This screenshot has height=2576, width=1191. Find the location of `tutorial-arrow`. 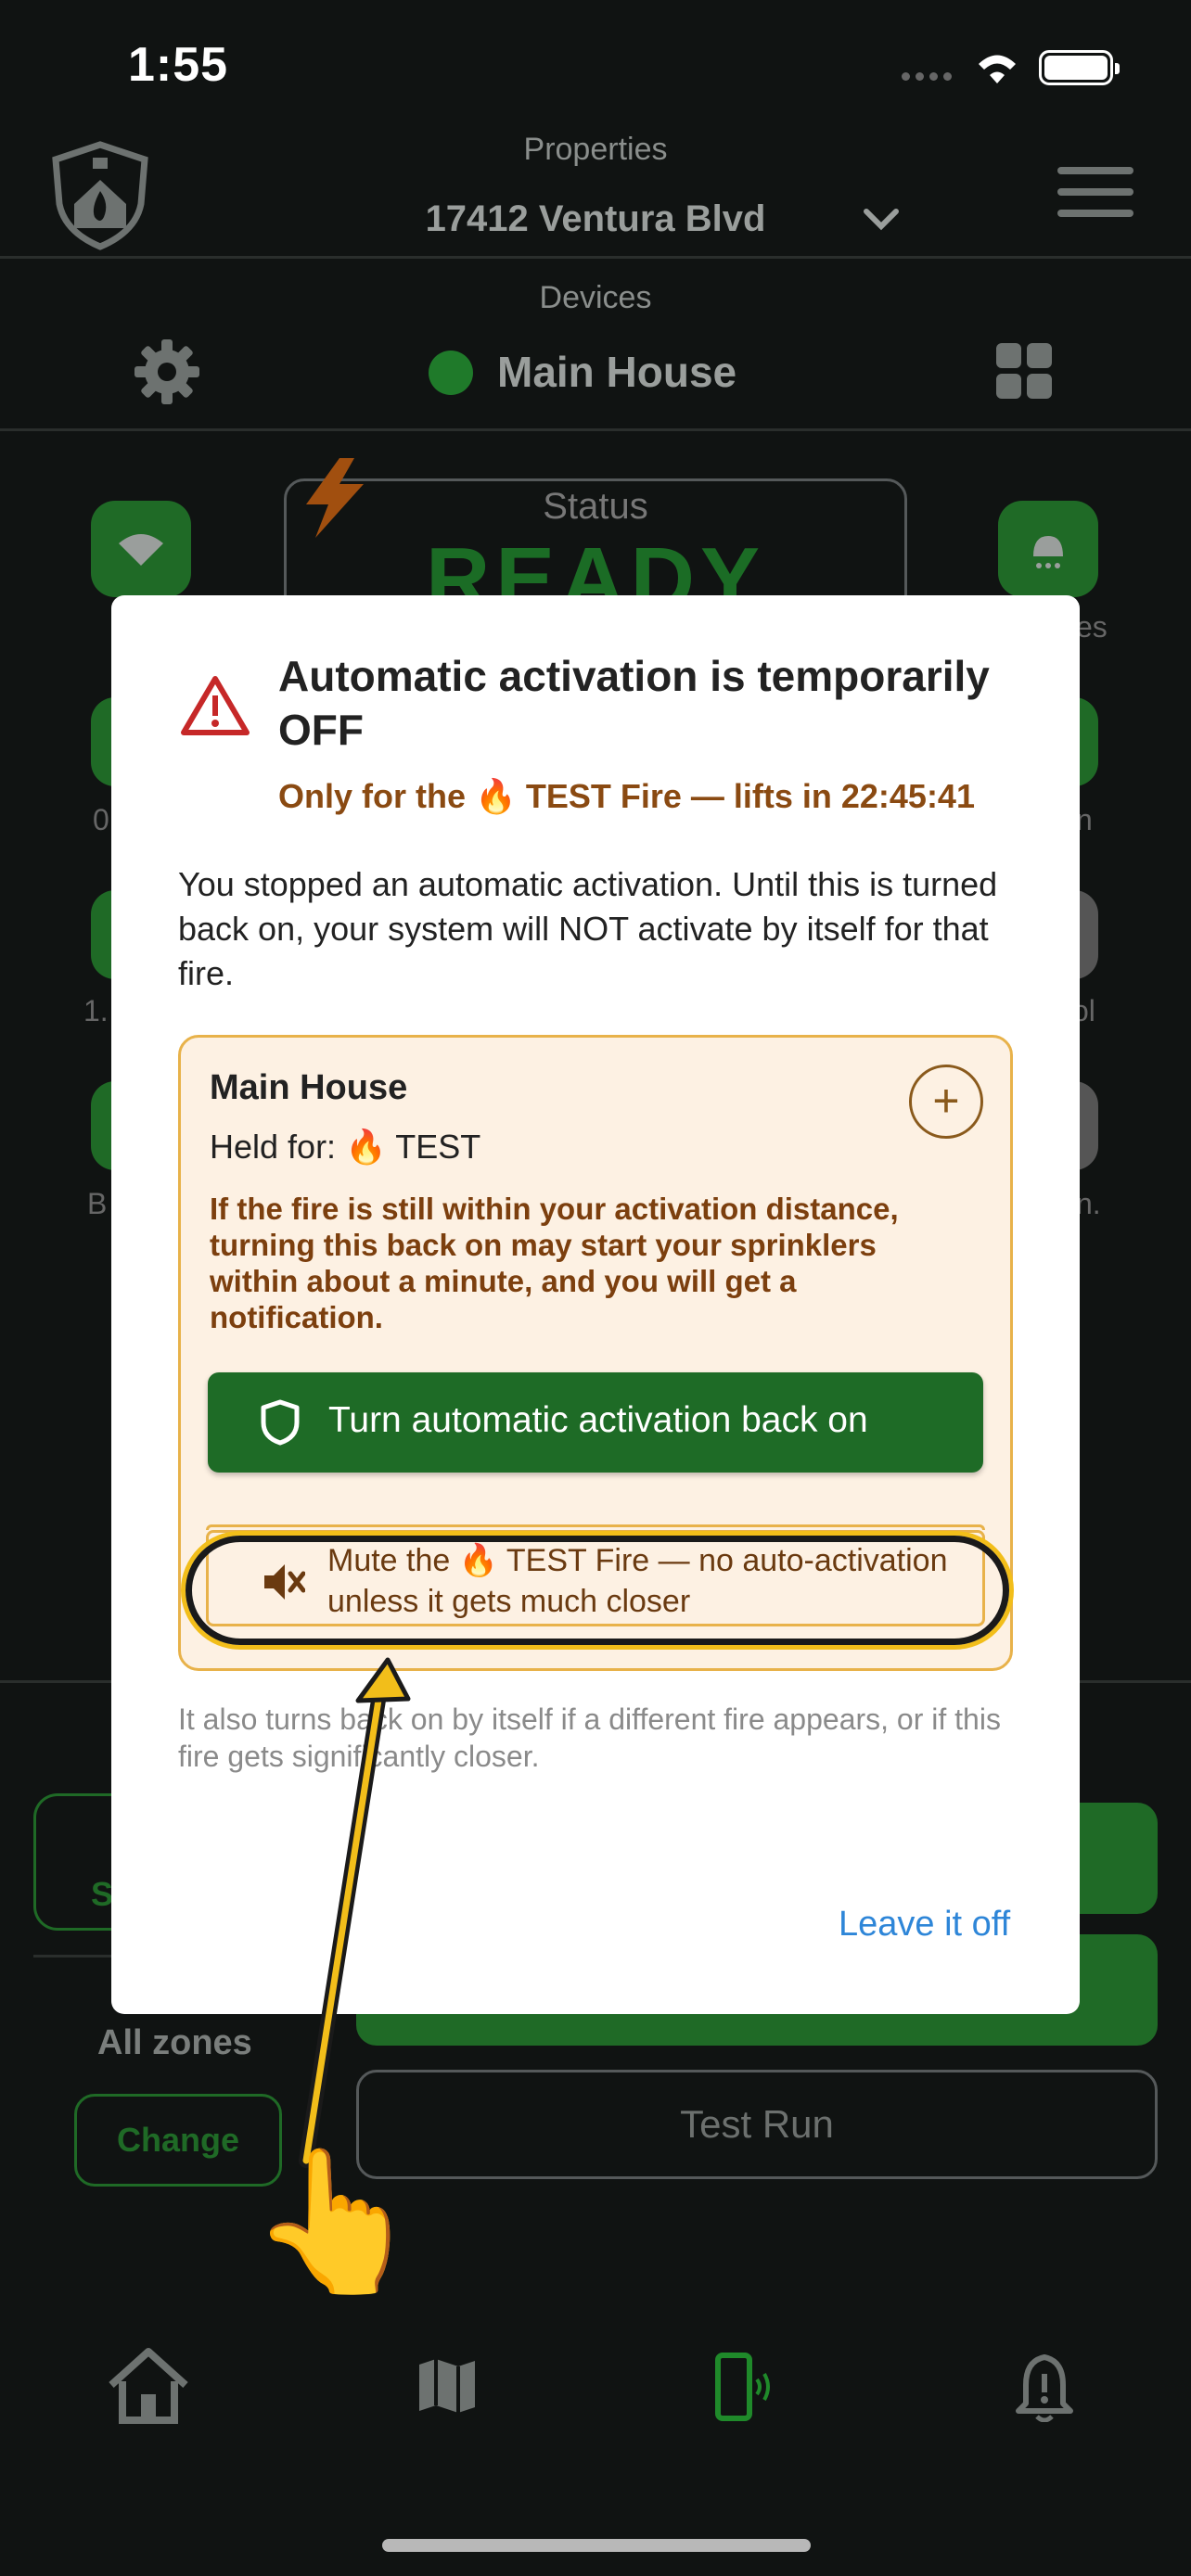

tutorial-arrow is located at coordinates (355, 1913).